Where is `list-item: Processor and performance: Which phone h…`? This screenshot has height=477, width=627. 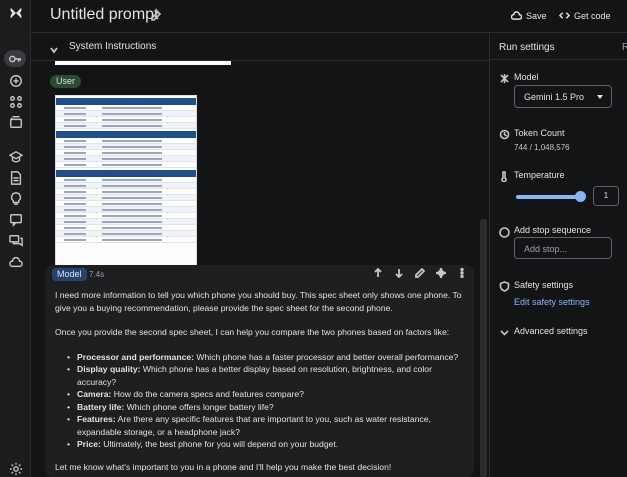
list-item: Processor and performance: Which phone h… is located at coordinates (266, 357).